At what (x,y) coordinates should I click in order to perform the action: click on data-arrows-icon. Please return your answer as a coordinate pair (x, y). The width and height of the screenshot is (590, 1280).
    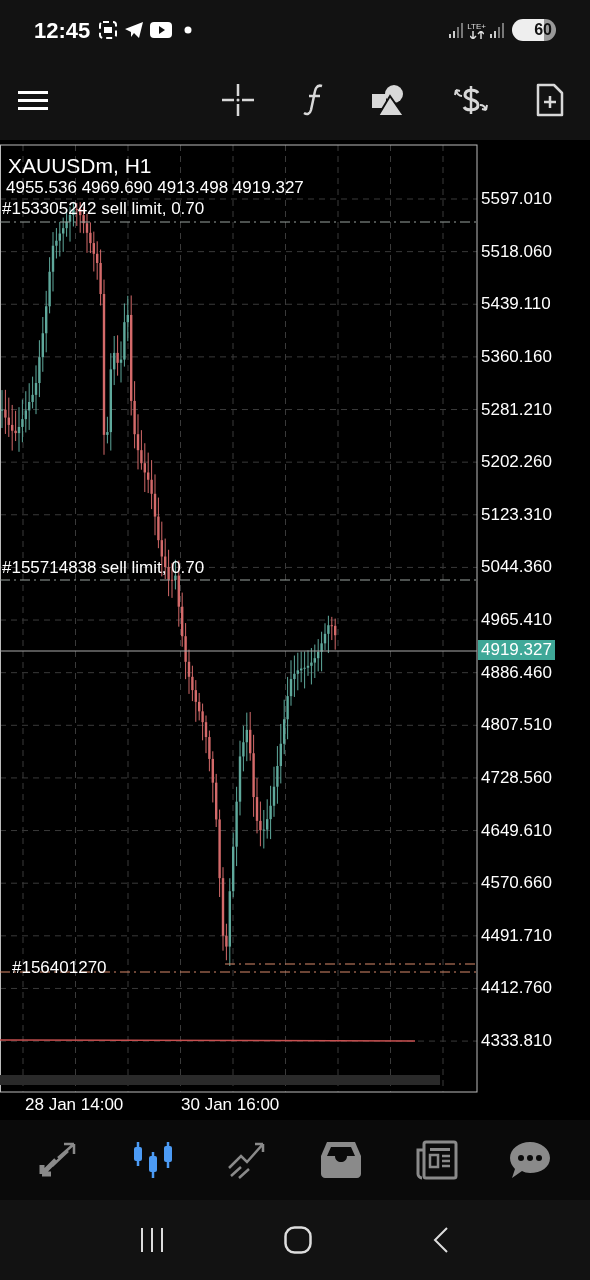
    Looking at the image, I should click on (476, 34).